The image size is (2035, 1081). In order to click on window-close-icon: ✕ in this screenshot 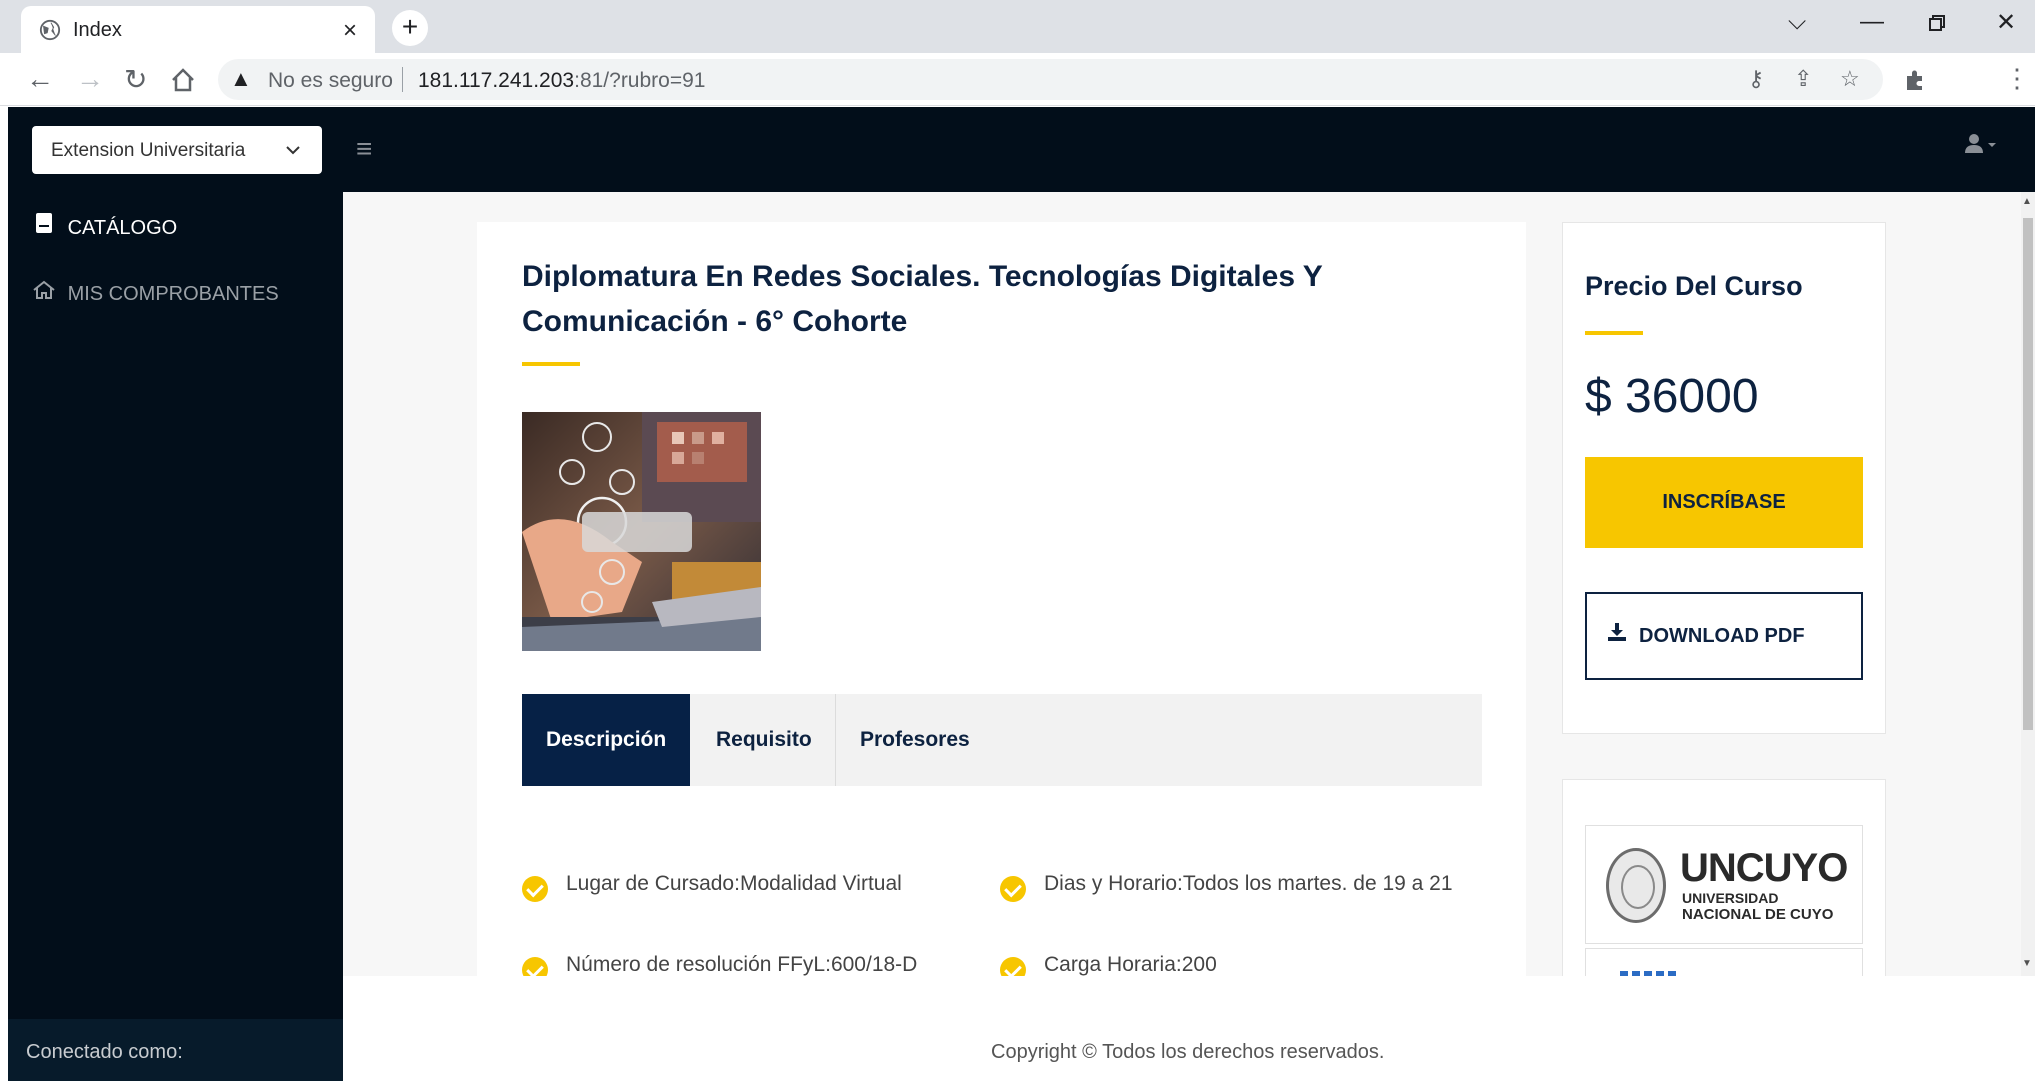, I will do `click(2006, 22)`.